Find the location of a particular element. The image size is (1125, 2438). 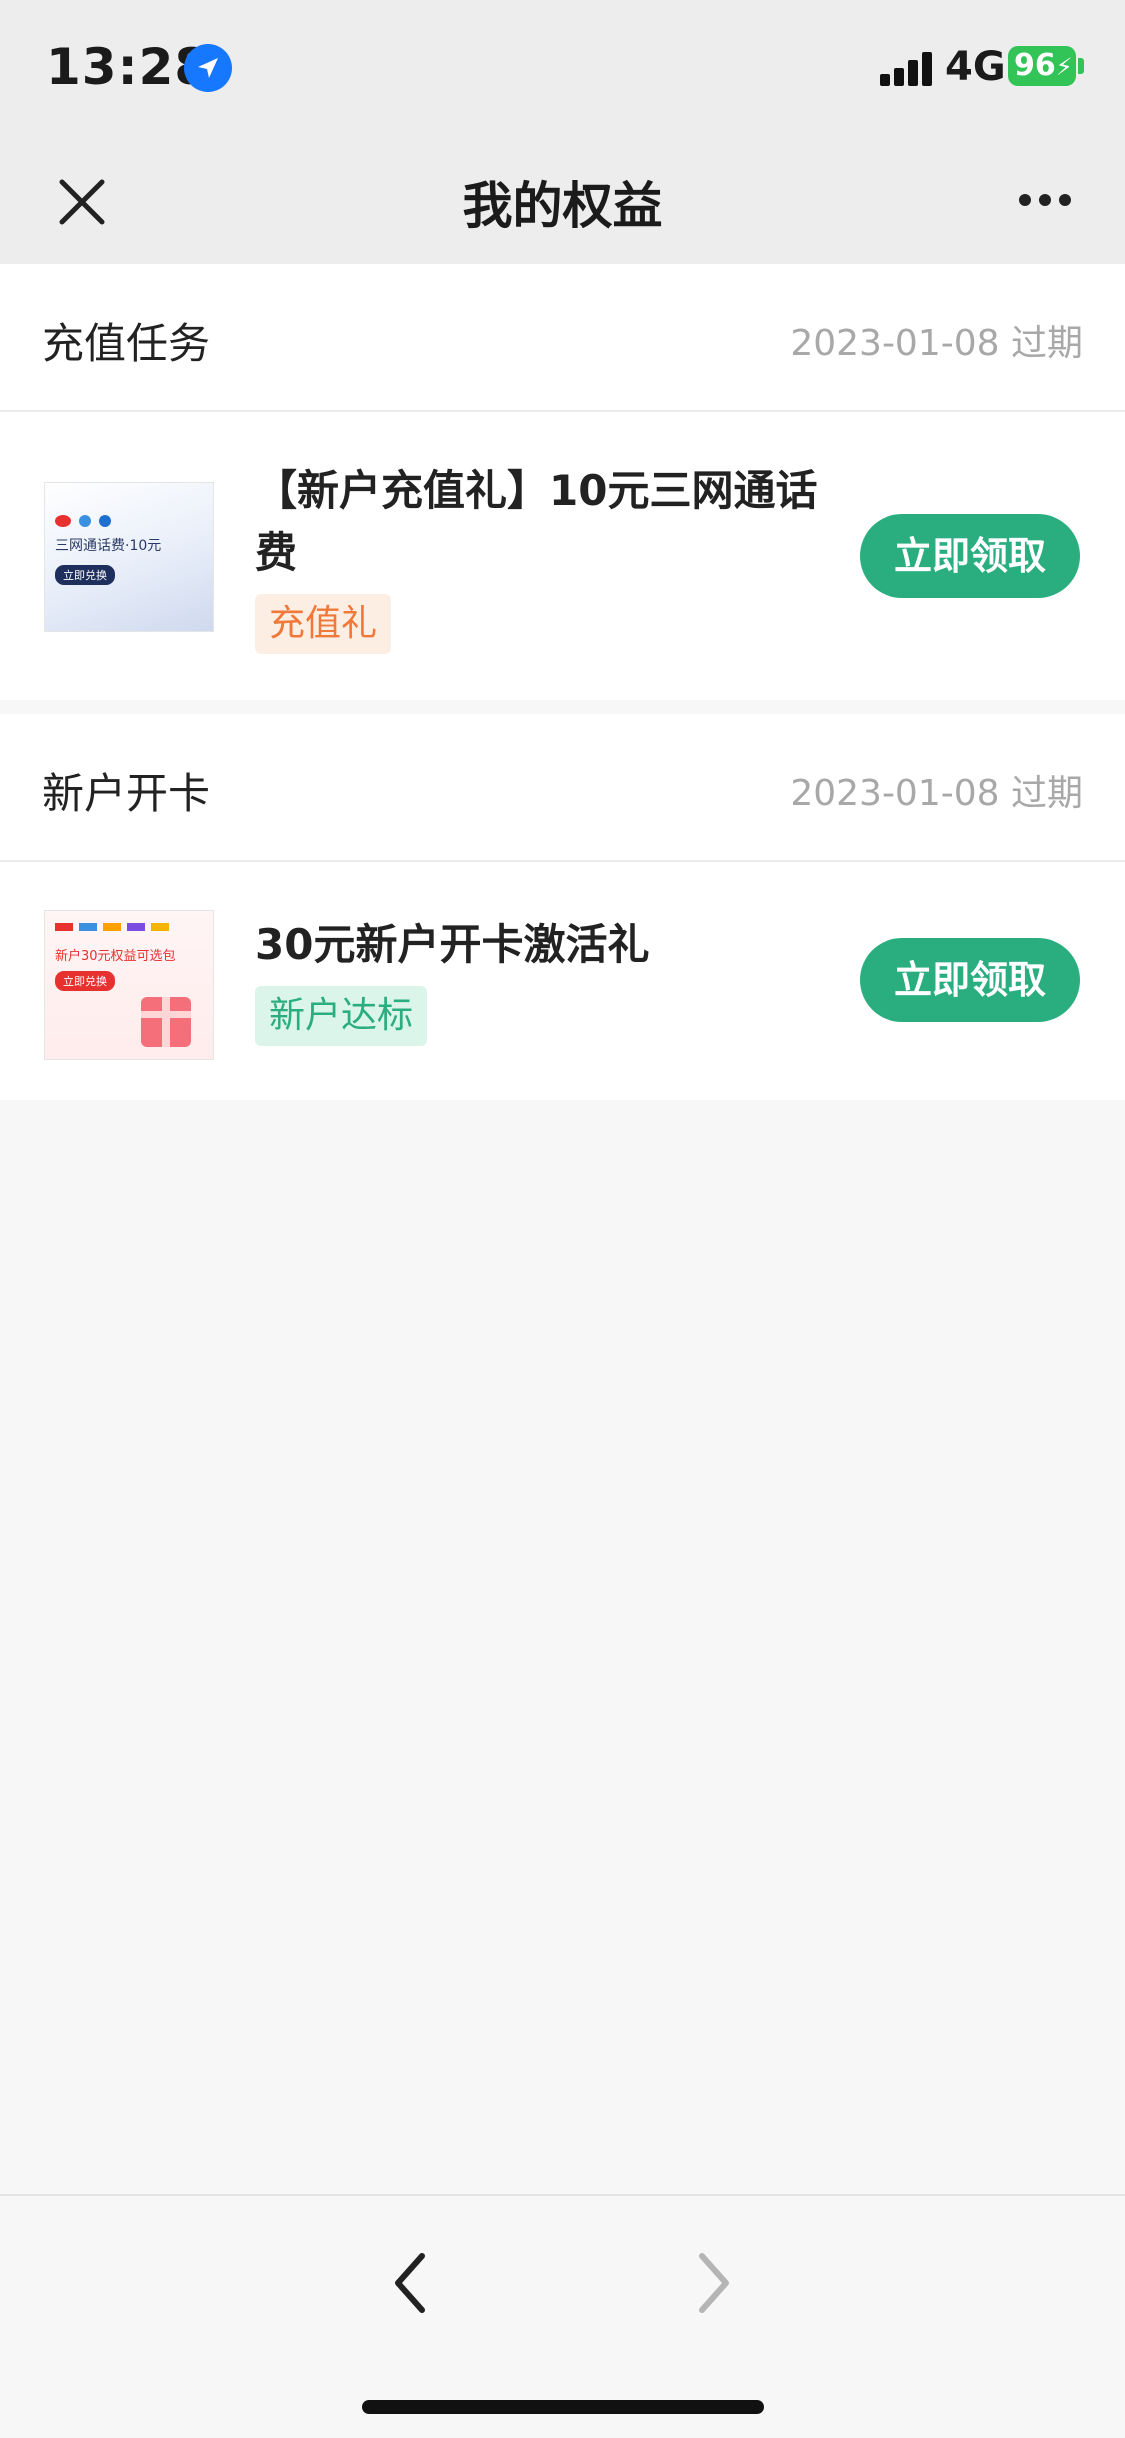

thumbnail-text: 新户30元权益可选包 is located at coordinates (115, 956).